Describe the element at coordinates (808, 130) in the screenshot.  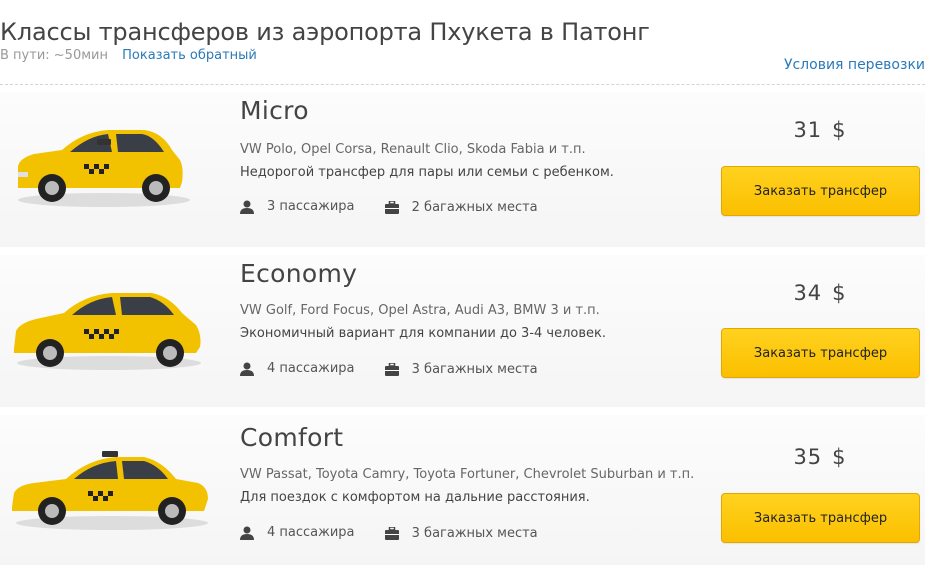
I see `price-value: 31` at that location.